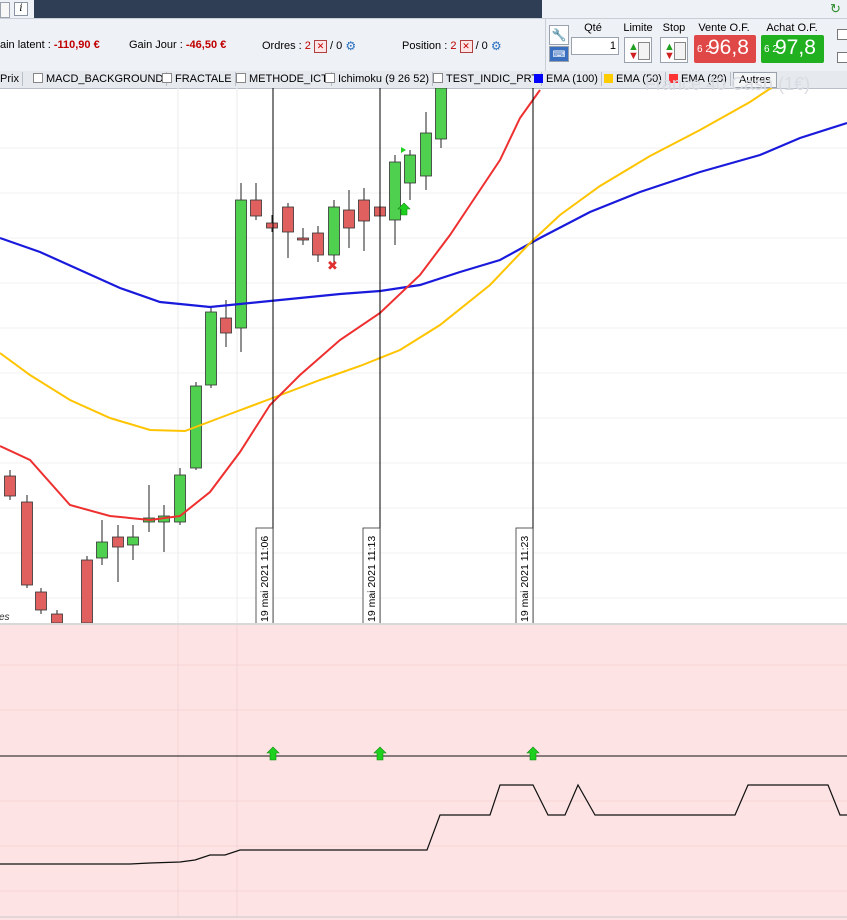  What do you see at coordinates (481, 45) in the screenshot?
I see `position-zero: / 0` at bounding box center [481, 45].